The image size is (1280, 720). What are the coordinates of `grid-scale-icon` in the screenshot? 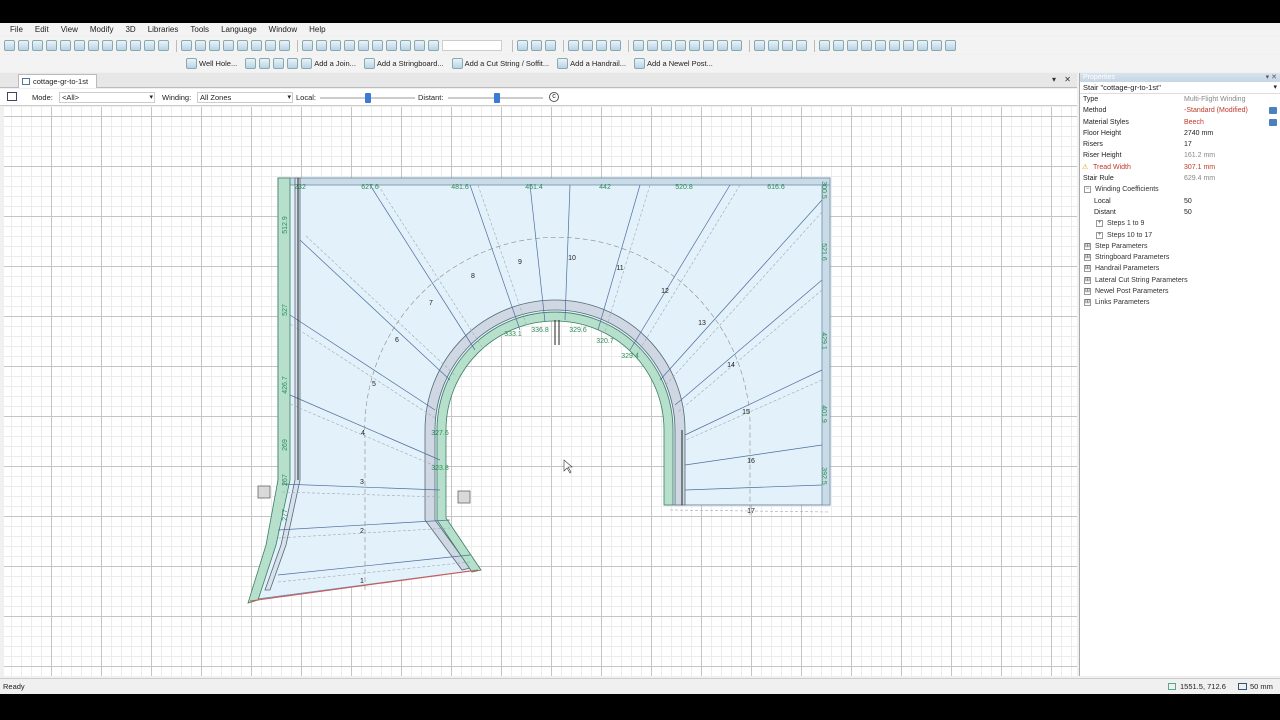 It's located at (1242, 686).